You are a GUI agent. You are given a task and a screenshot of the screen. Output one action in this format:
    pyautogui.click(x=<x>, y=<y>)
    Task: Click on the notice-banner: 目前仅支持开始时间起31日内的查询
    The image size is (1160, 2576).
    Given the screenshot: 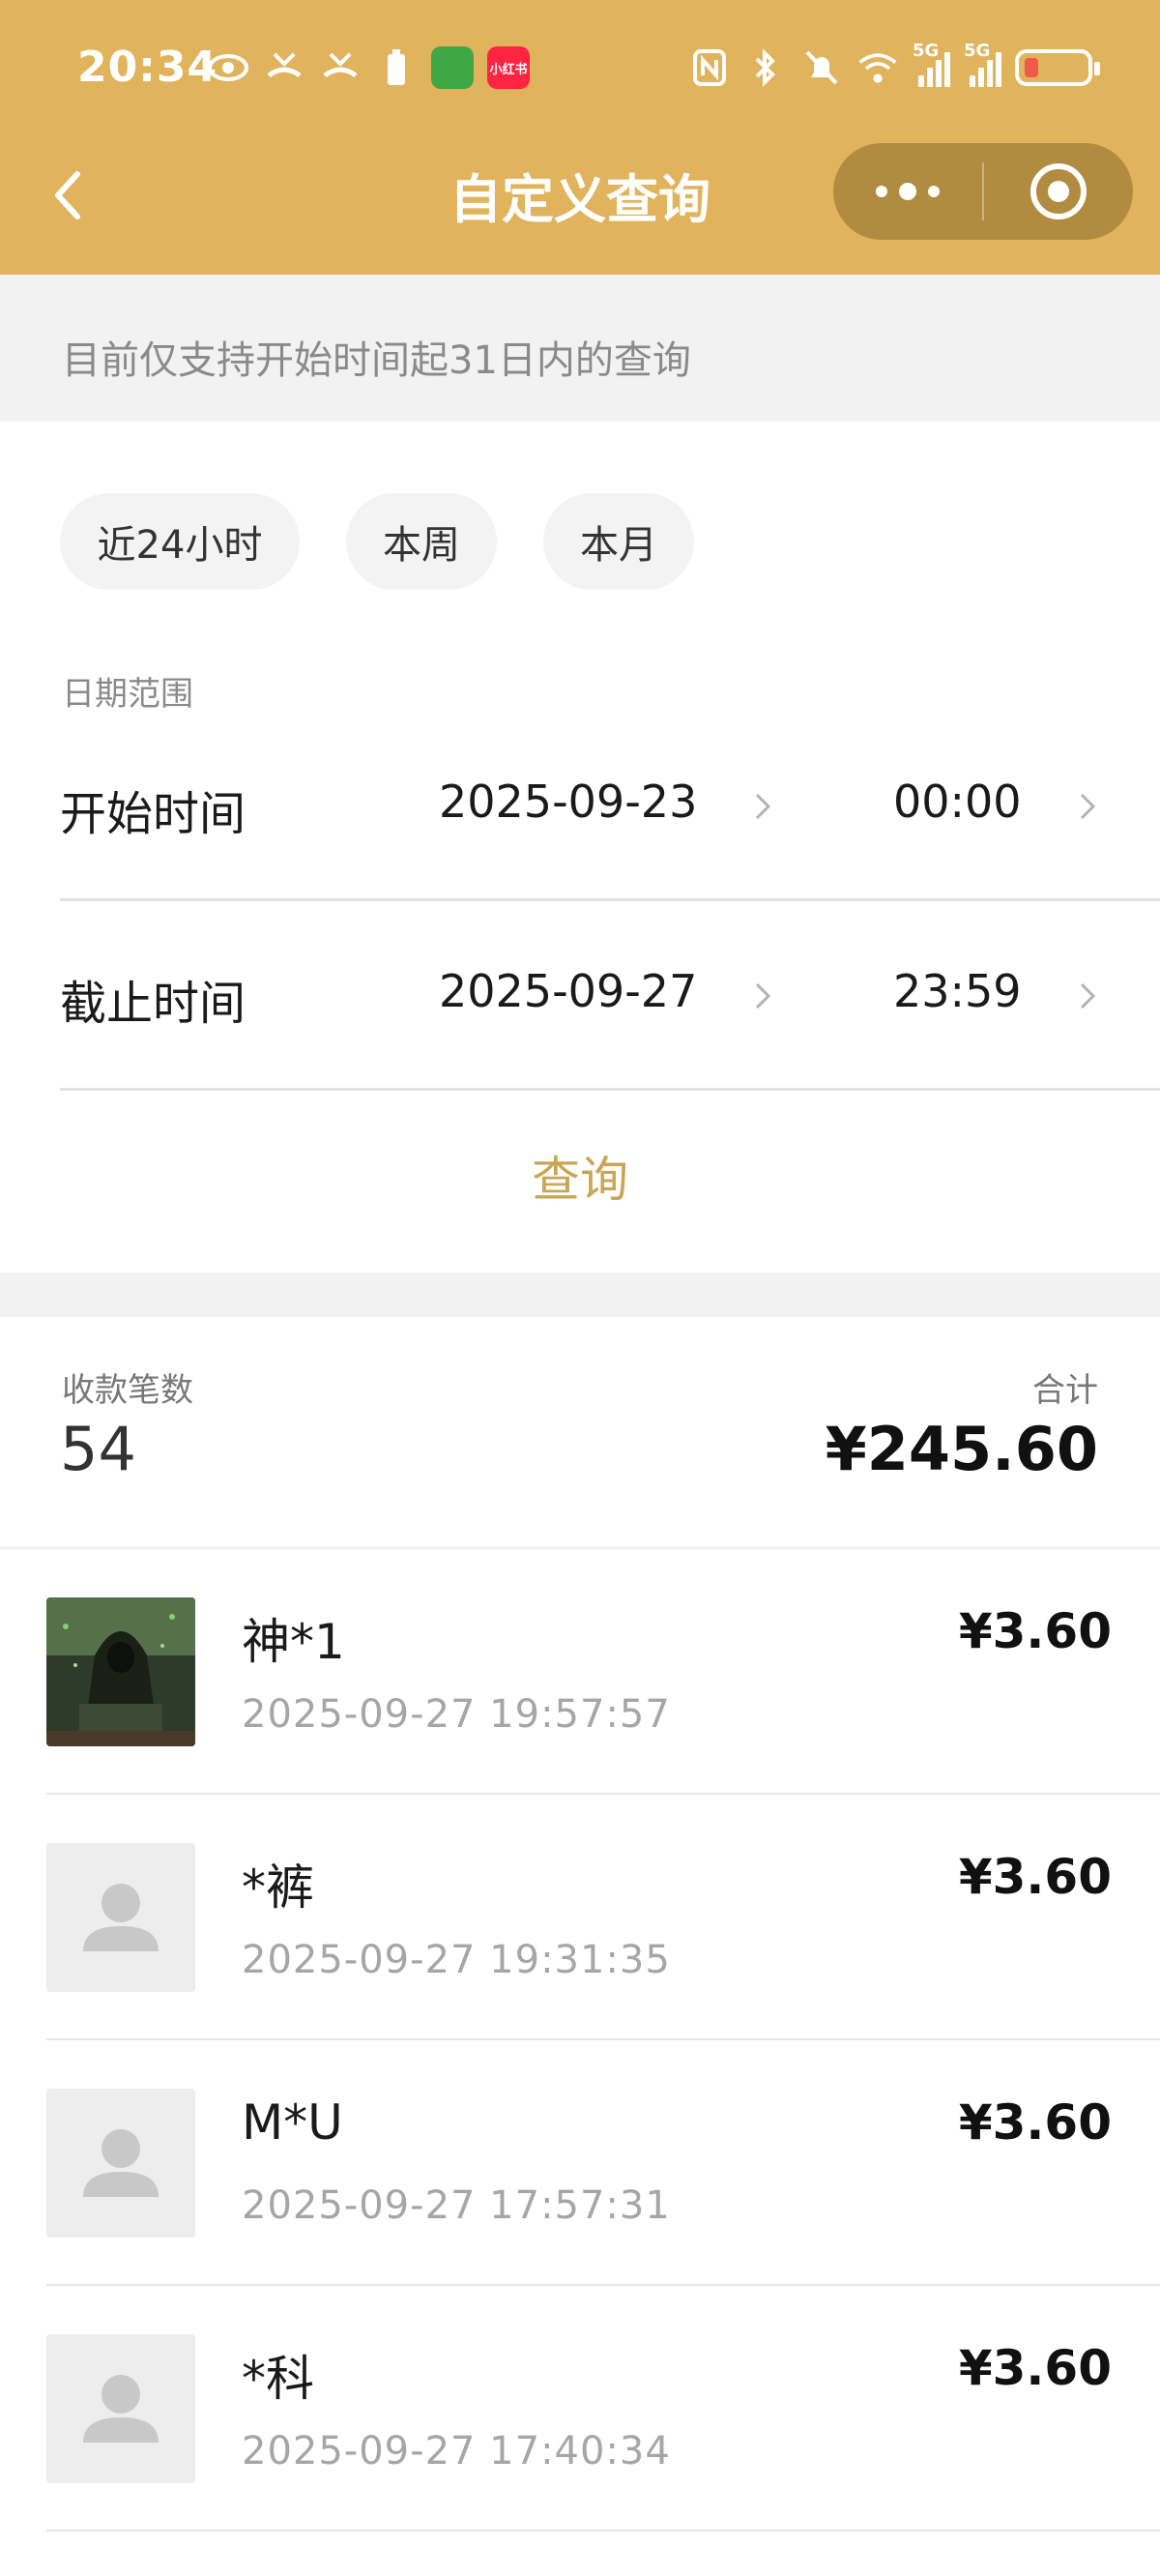 What is the action you would take?
    pyautogui.click(x=580, y=348)
    